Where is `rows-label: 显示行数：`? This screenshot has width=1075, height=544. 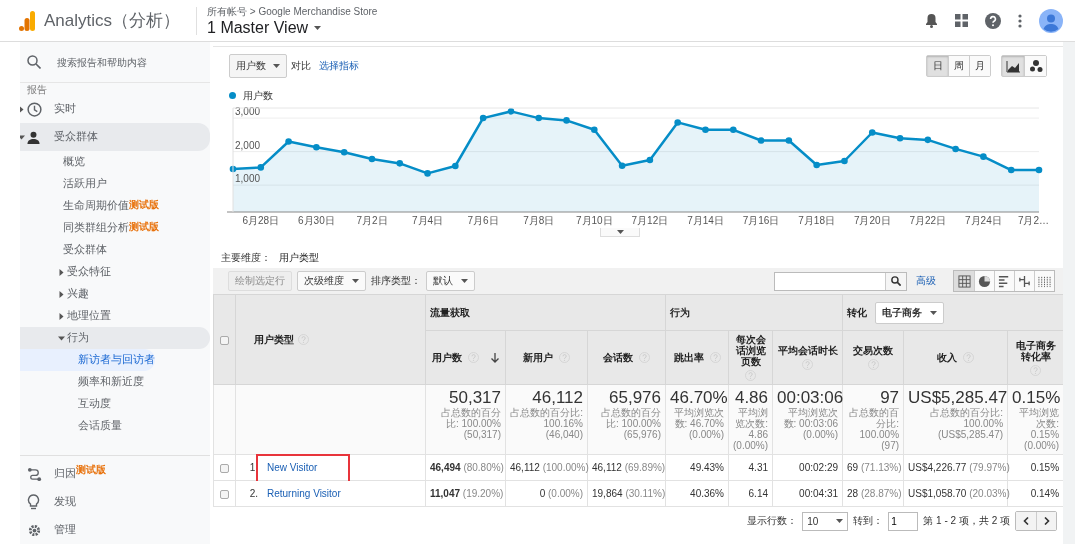
rows-label: 显示行数： is located at coordinates (772, 521).